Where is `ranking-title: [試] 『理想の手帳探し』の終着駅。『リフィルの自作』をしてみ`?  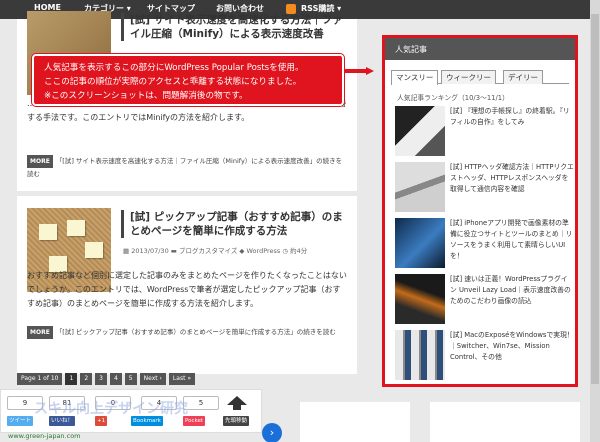 ranking-title: [試] 『理想の手帳探し』の終着駅。『リフィルの自作』をしてみ is located at coordinates (512, 117).